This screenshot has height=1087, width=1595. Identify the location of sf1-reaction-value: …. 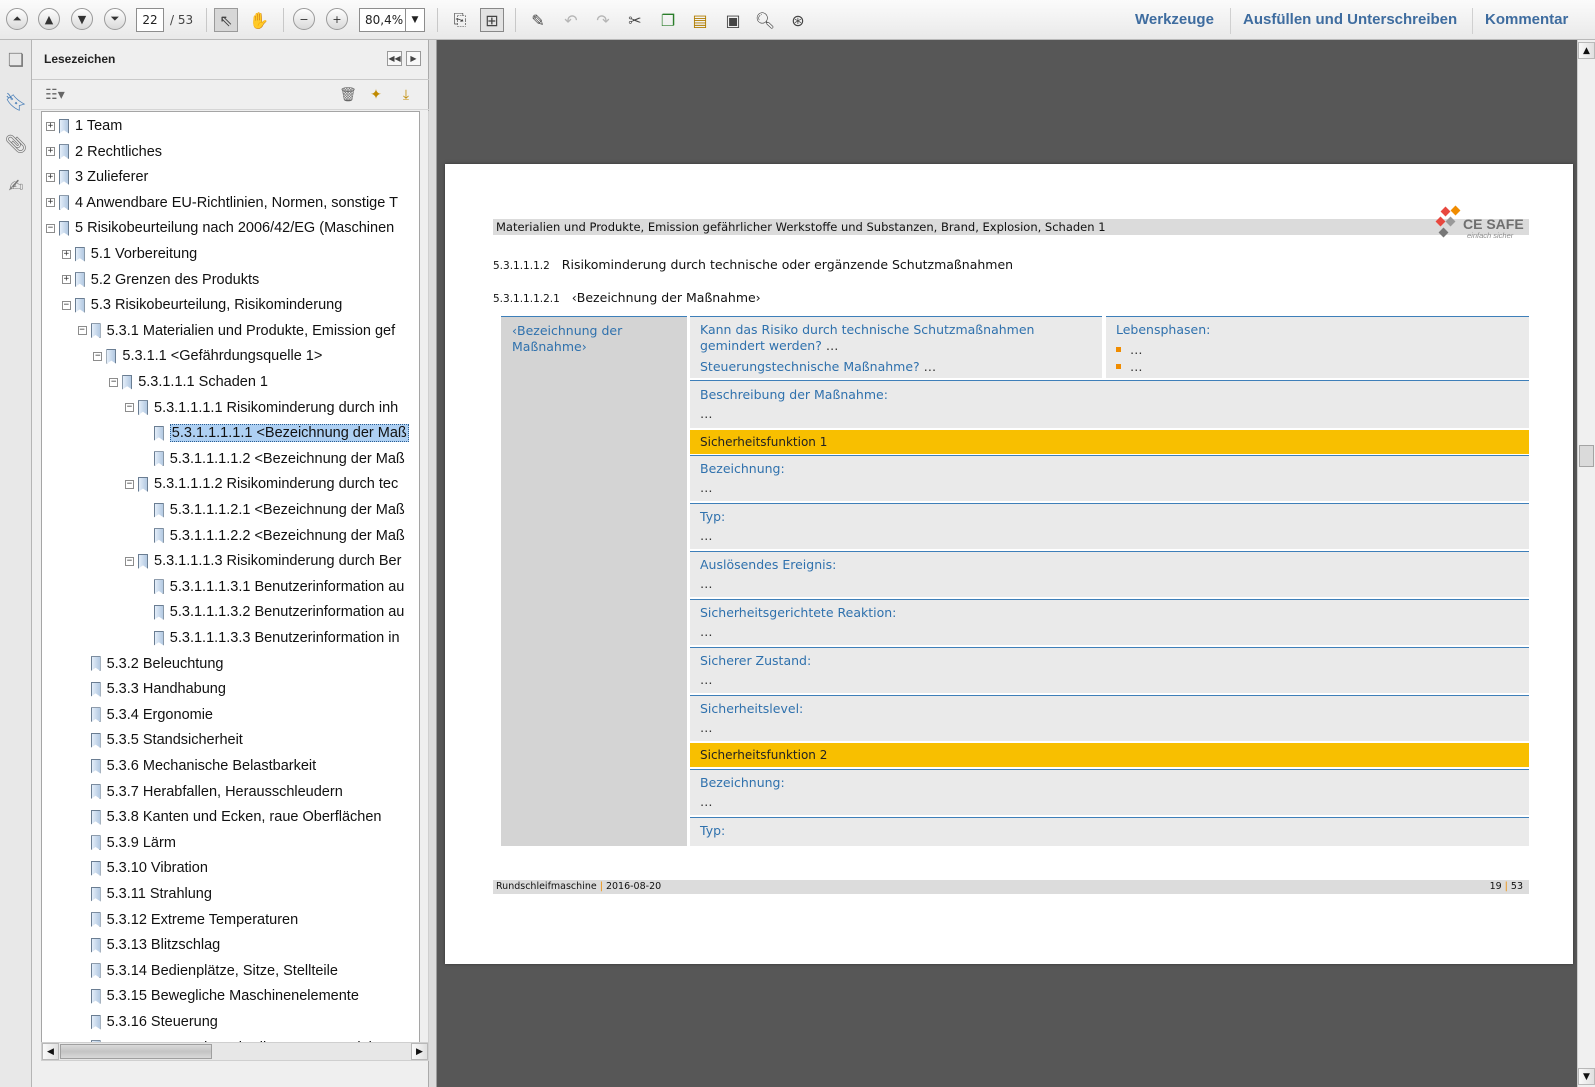
(706, 631).